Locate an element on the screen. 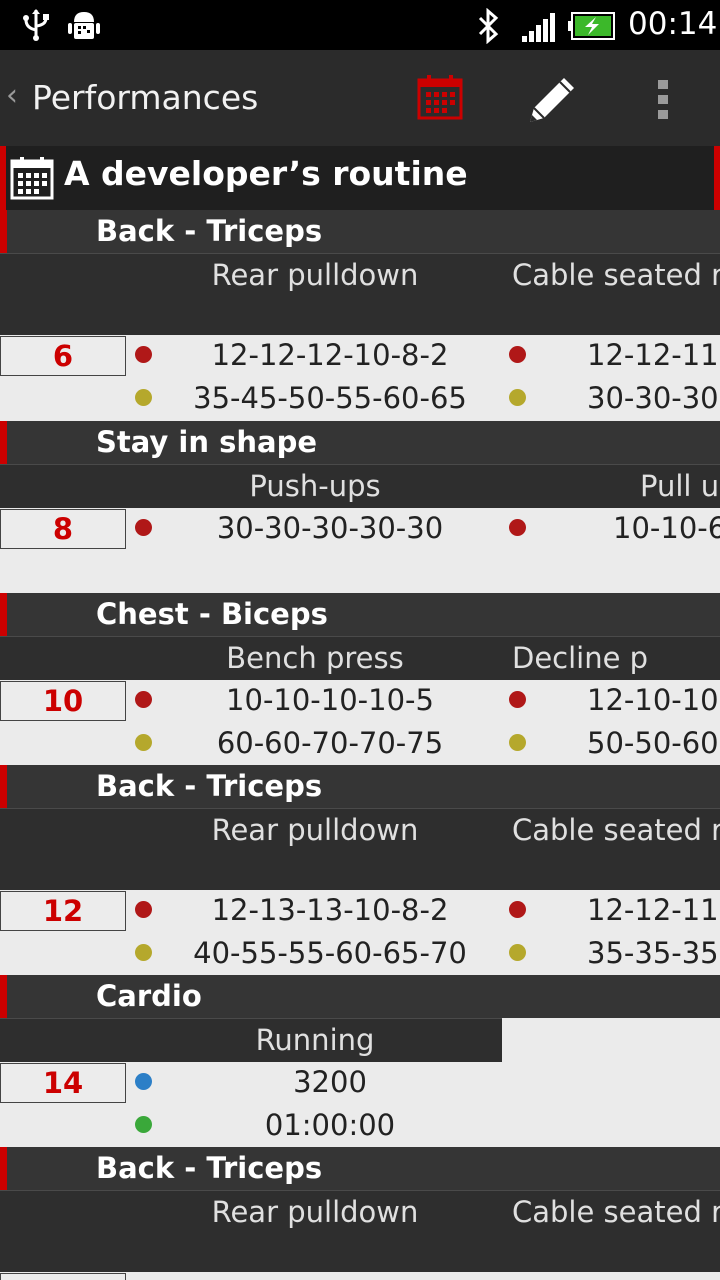  action-bar: ‹ Performances is located at coordinates (360, 98).